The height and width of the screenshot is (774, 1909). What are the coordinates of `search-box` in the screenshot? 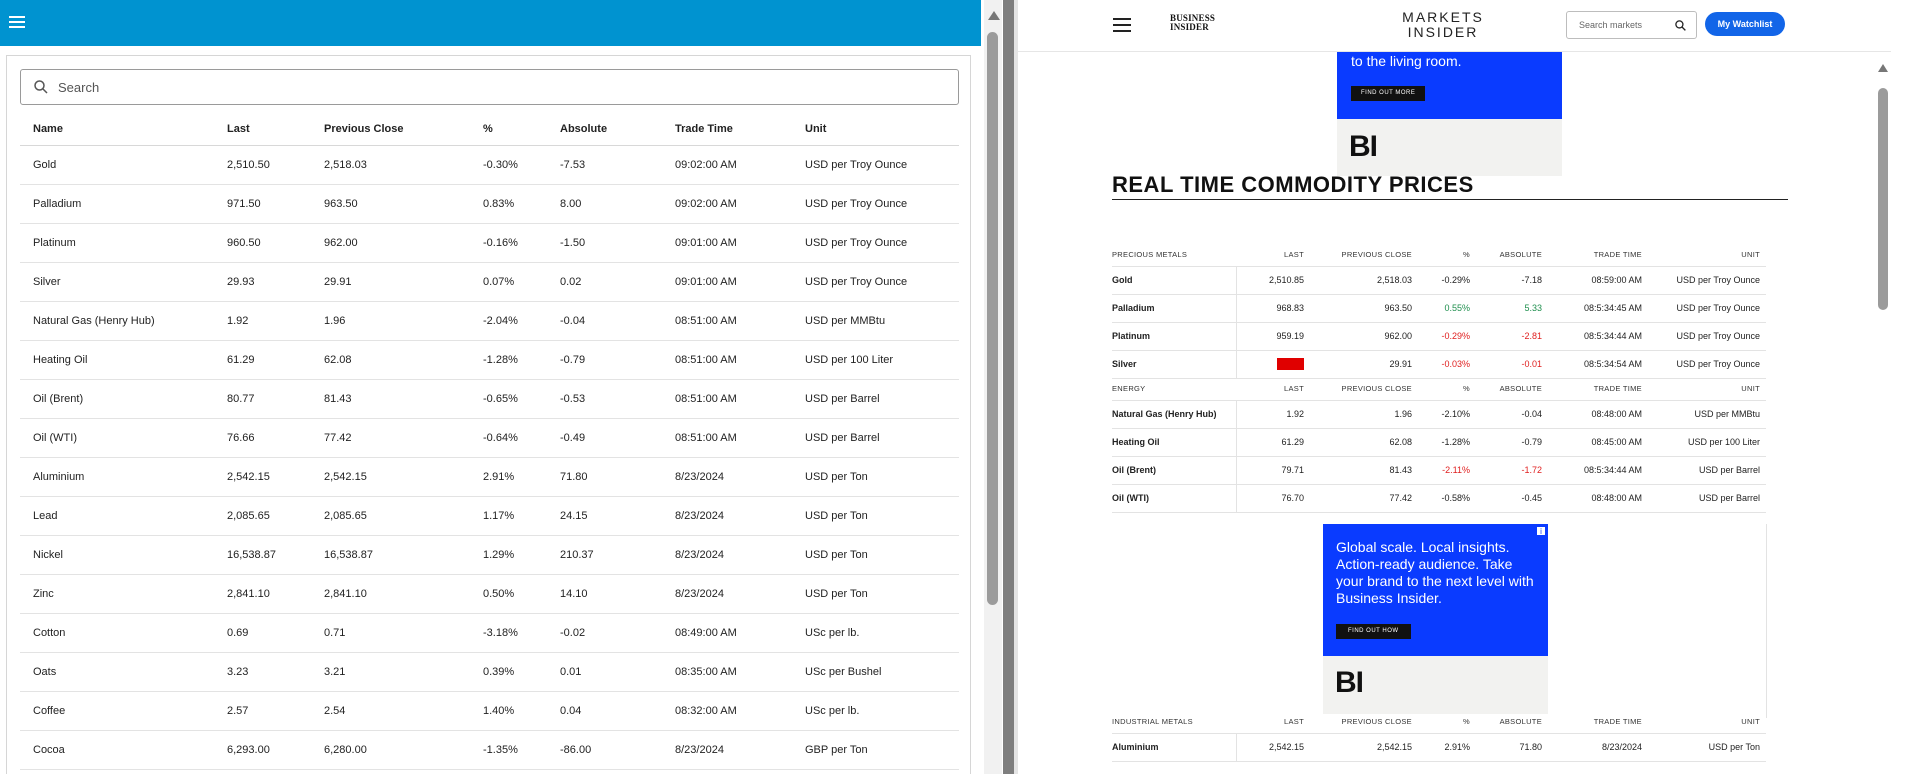 It's located at (489, 87).